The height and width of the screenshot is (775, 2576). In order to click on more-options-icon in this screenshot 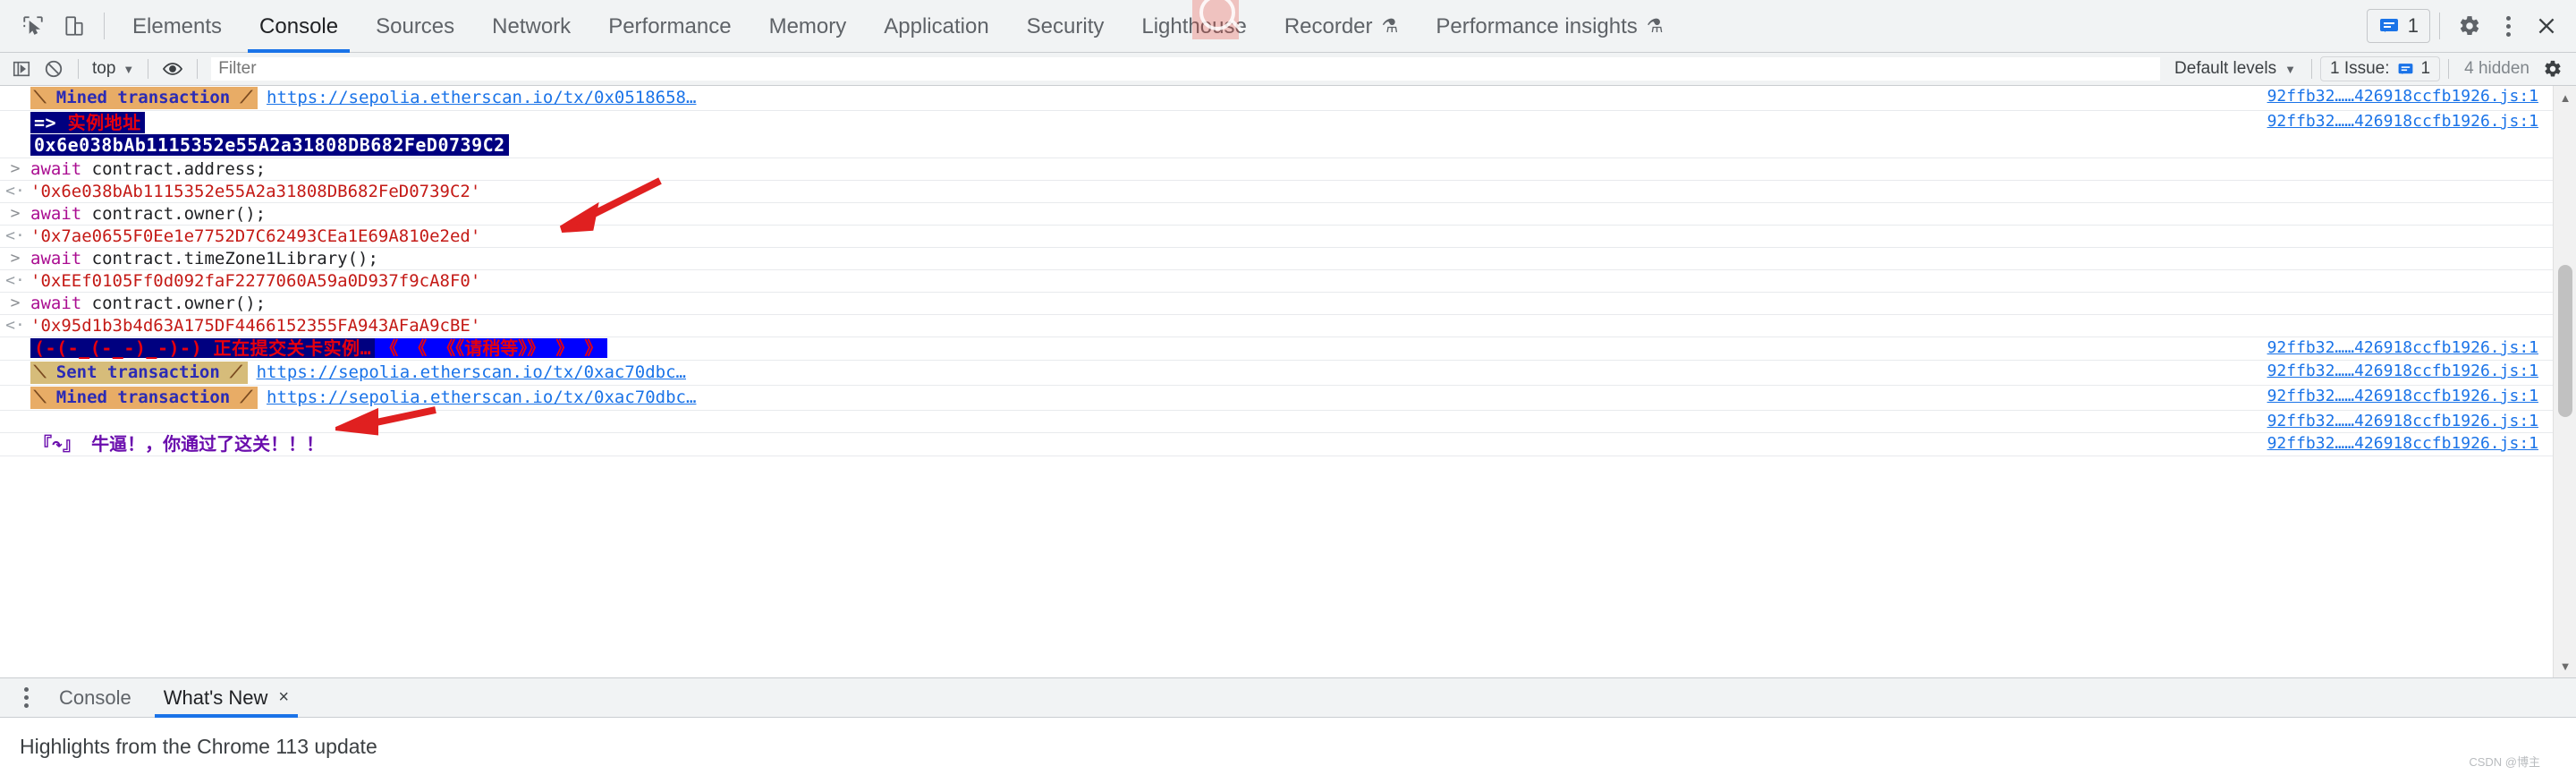, I will do `click(2508, 26)`.